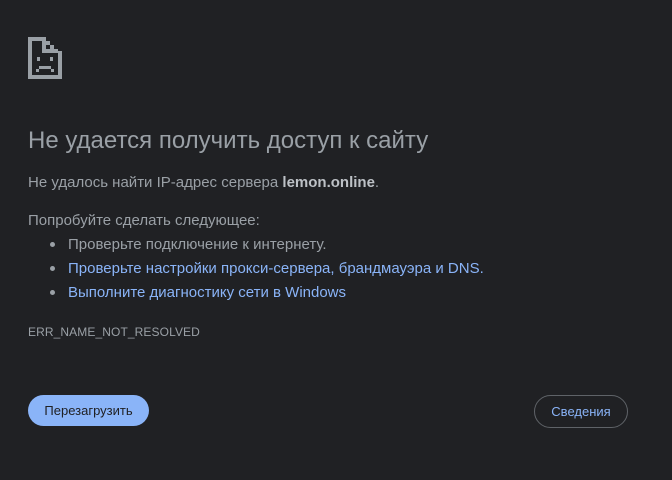  What do you see at coordinates (197, 244) in the screenshot?
I see `suggestion-label: Проверьте подключение к интернету.` at bounding box center [197, 244].